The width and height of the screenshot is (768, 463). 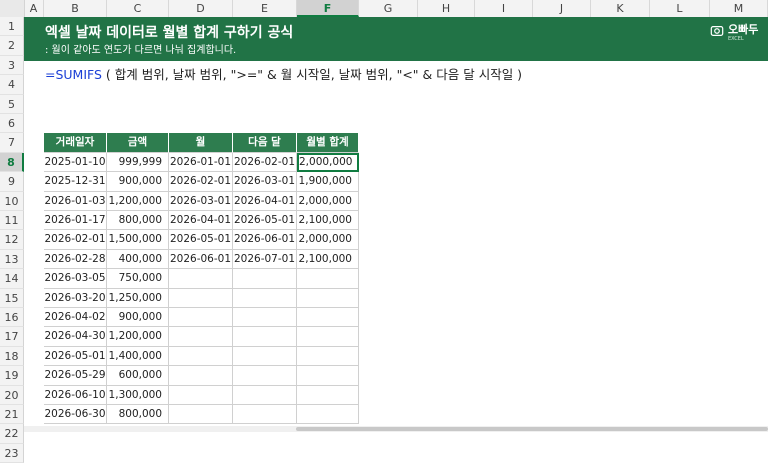 I want to click on table-cell: 2026-04-02, so click(x=75, y=318).